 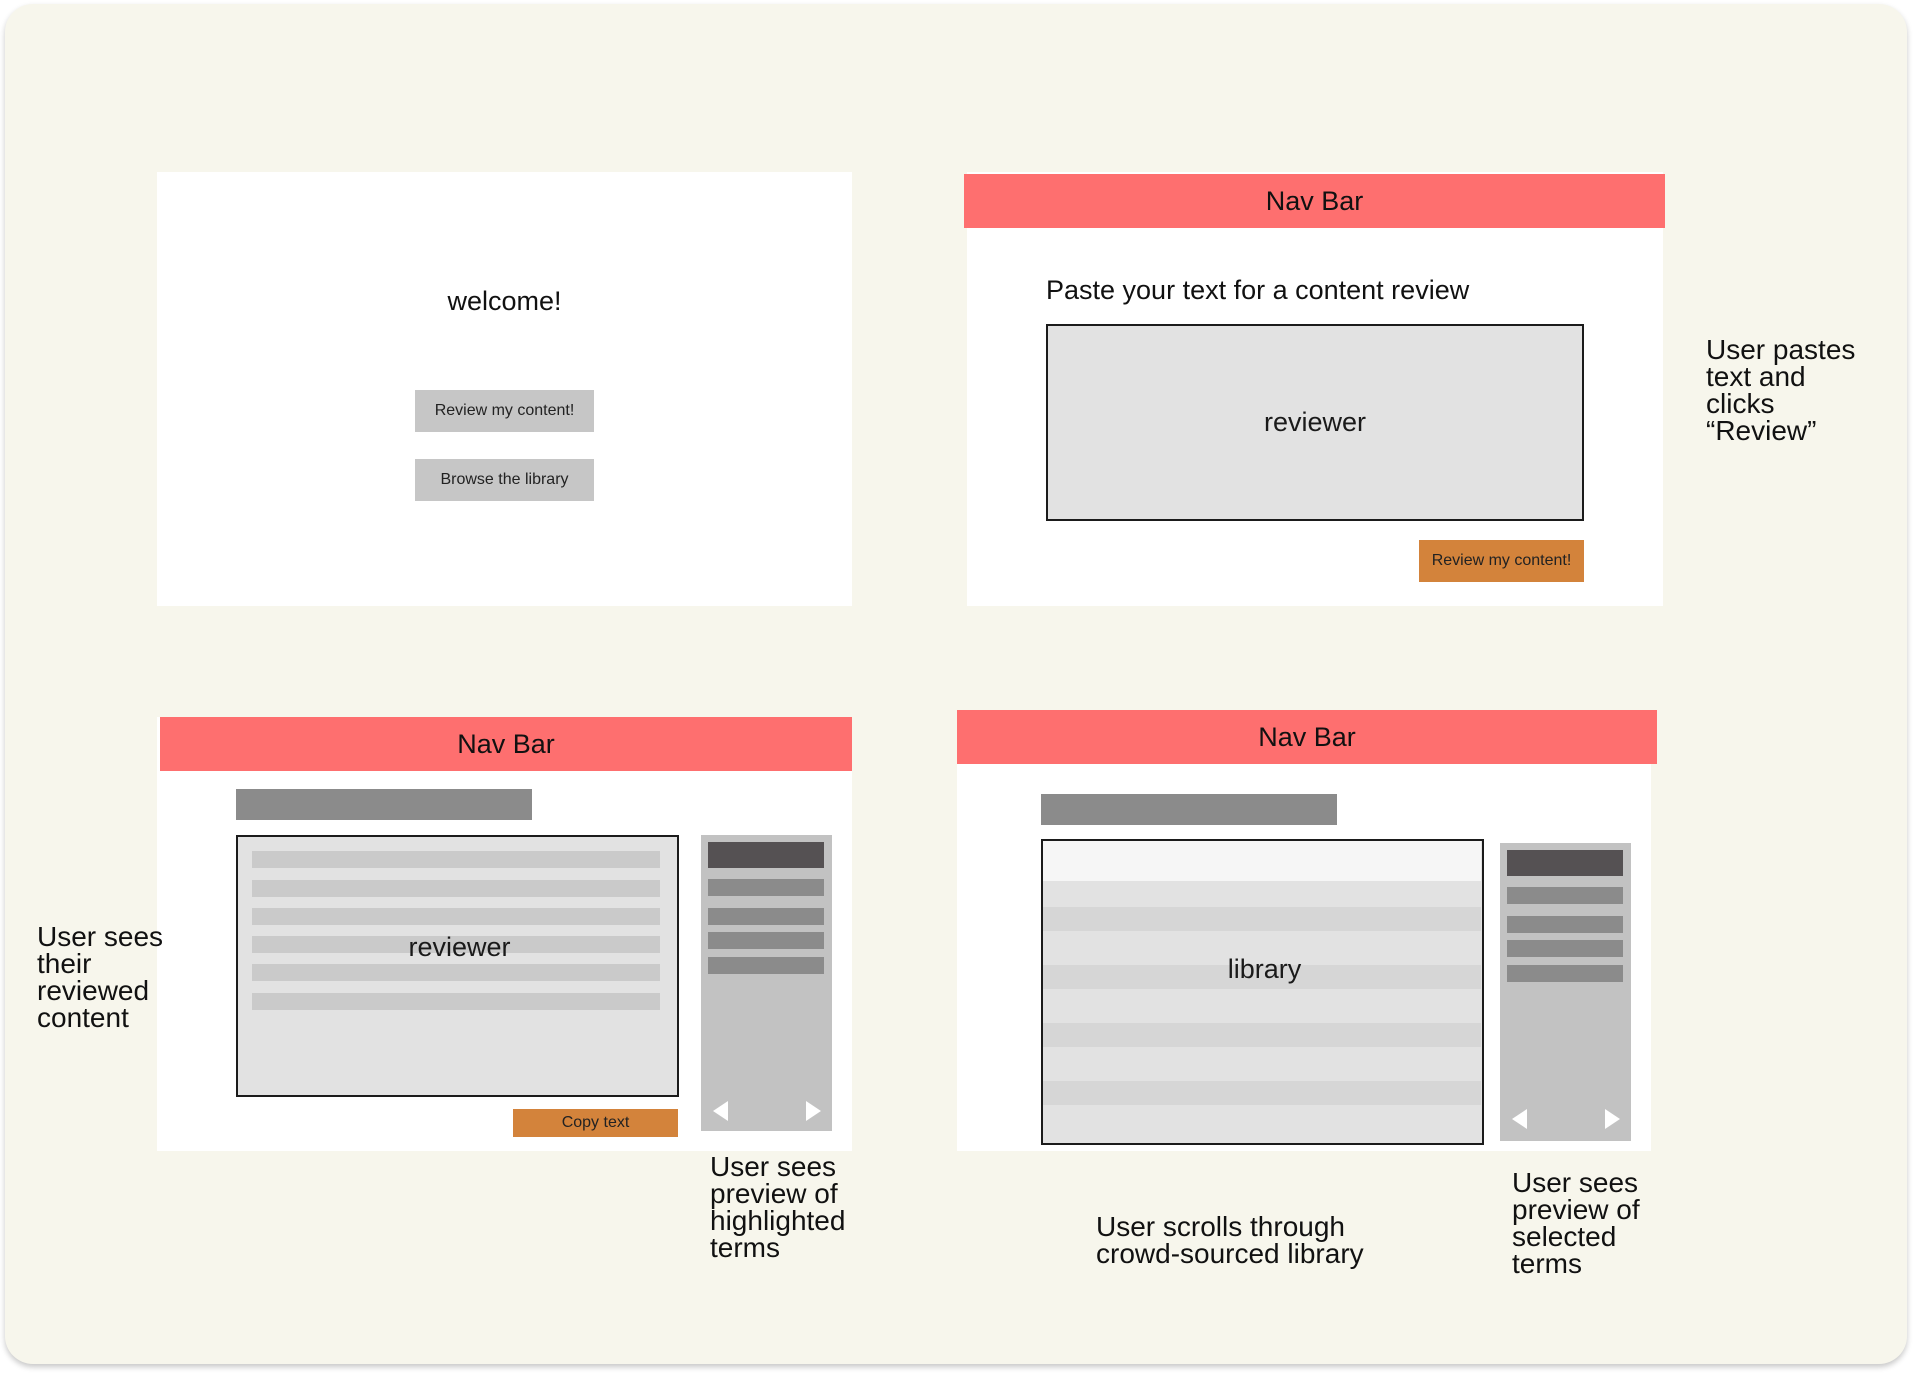 What do you see at coordinates (504, 480) in the screenshot?
I see `browse-library-button: Browse the library` at bounding box center [504, 480].